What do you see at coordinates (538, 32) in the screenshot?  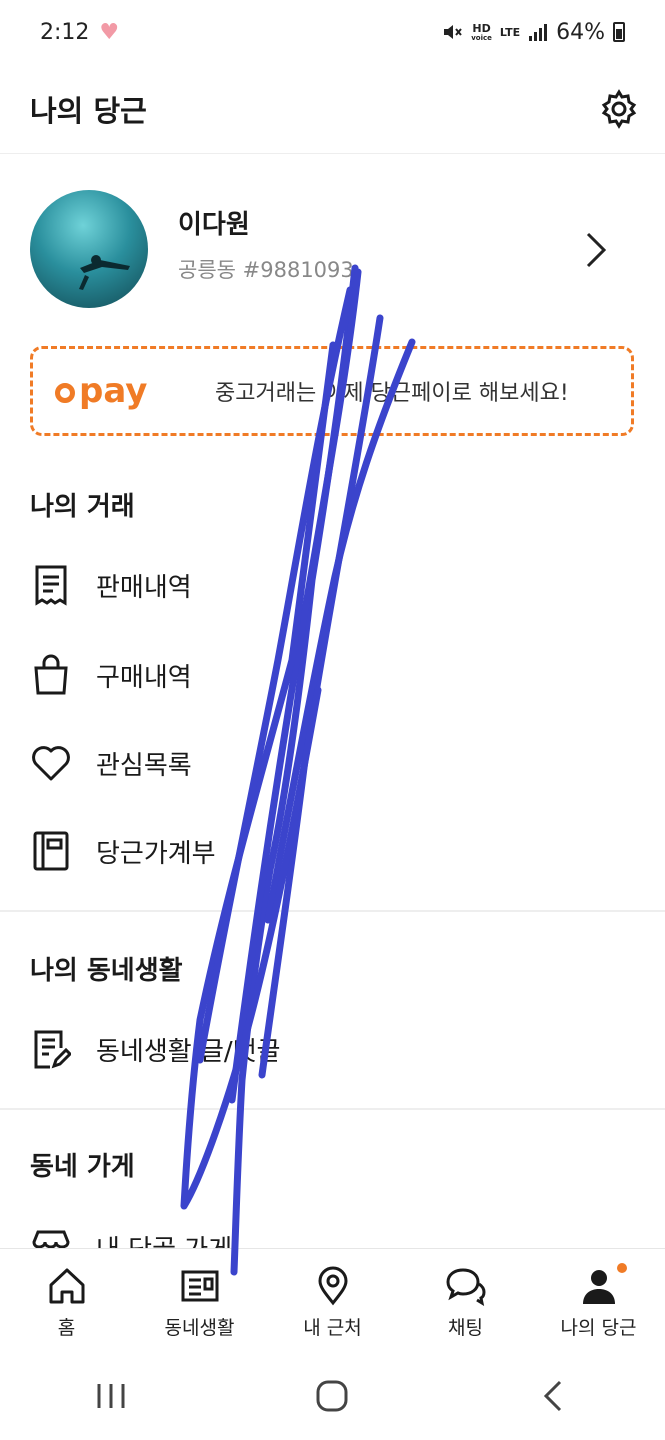 I see `signal-icon` at bounding box center [538, 32].